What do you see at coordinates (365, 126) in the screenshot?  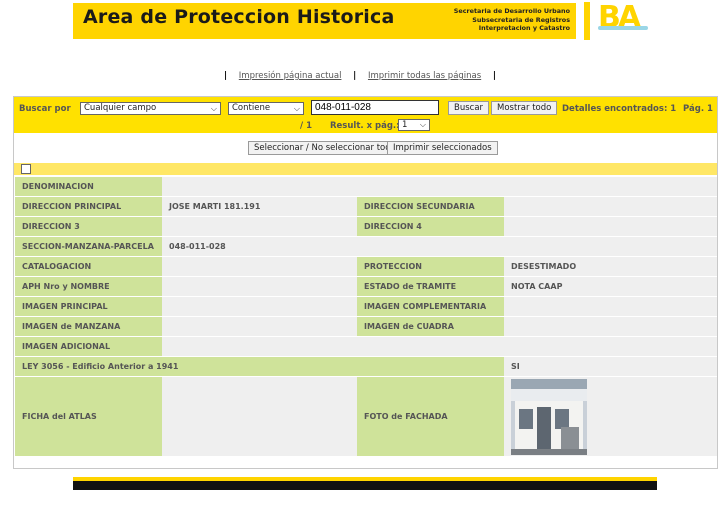 I see `results-per-page-label: Result. x pág.:` at bounding box center [365, 126].